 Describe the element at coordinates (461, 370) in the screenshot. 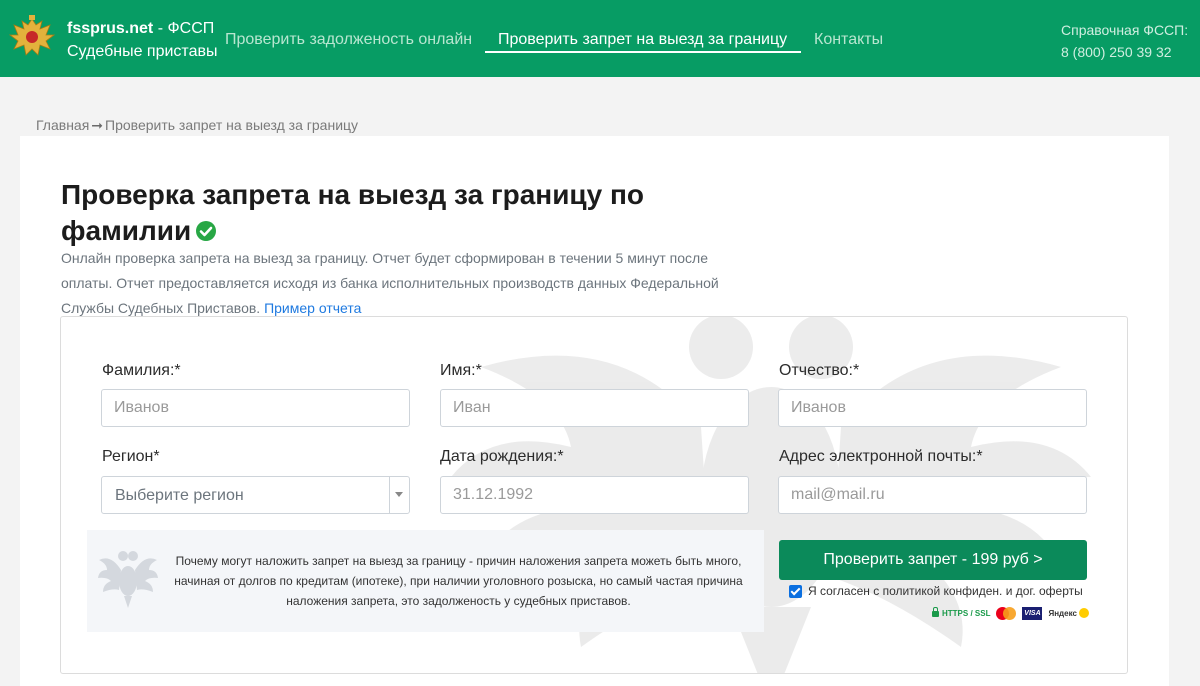

I see `name-label: Имя:*` at that location.